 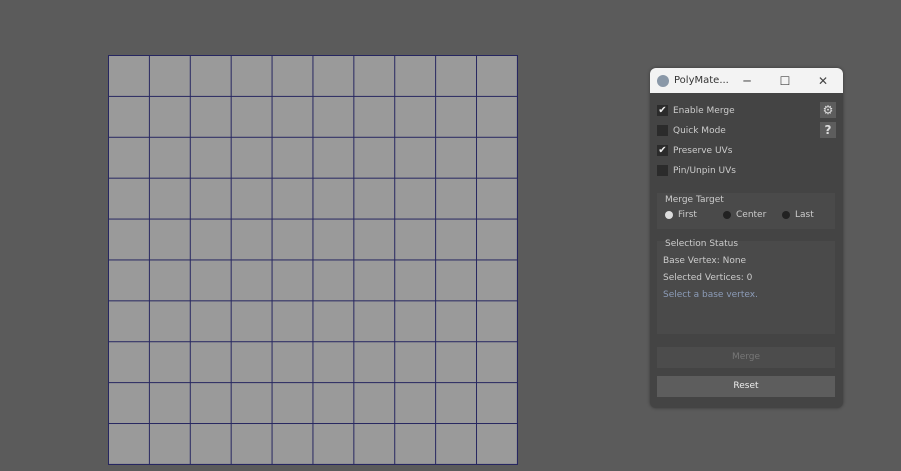 I want to click on maximize-button: ☐, so click(x=785, y=80).